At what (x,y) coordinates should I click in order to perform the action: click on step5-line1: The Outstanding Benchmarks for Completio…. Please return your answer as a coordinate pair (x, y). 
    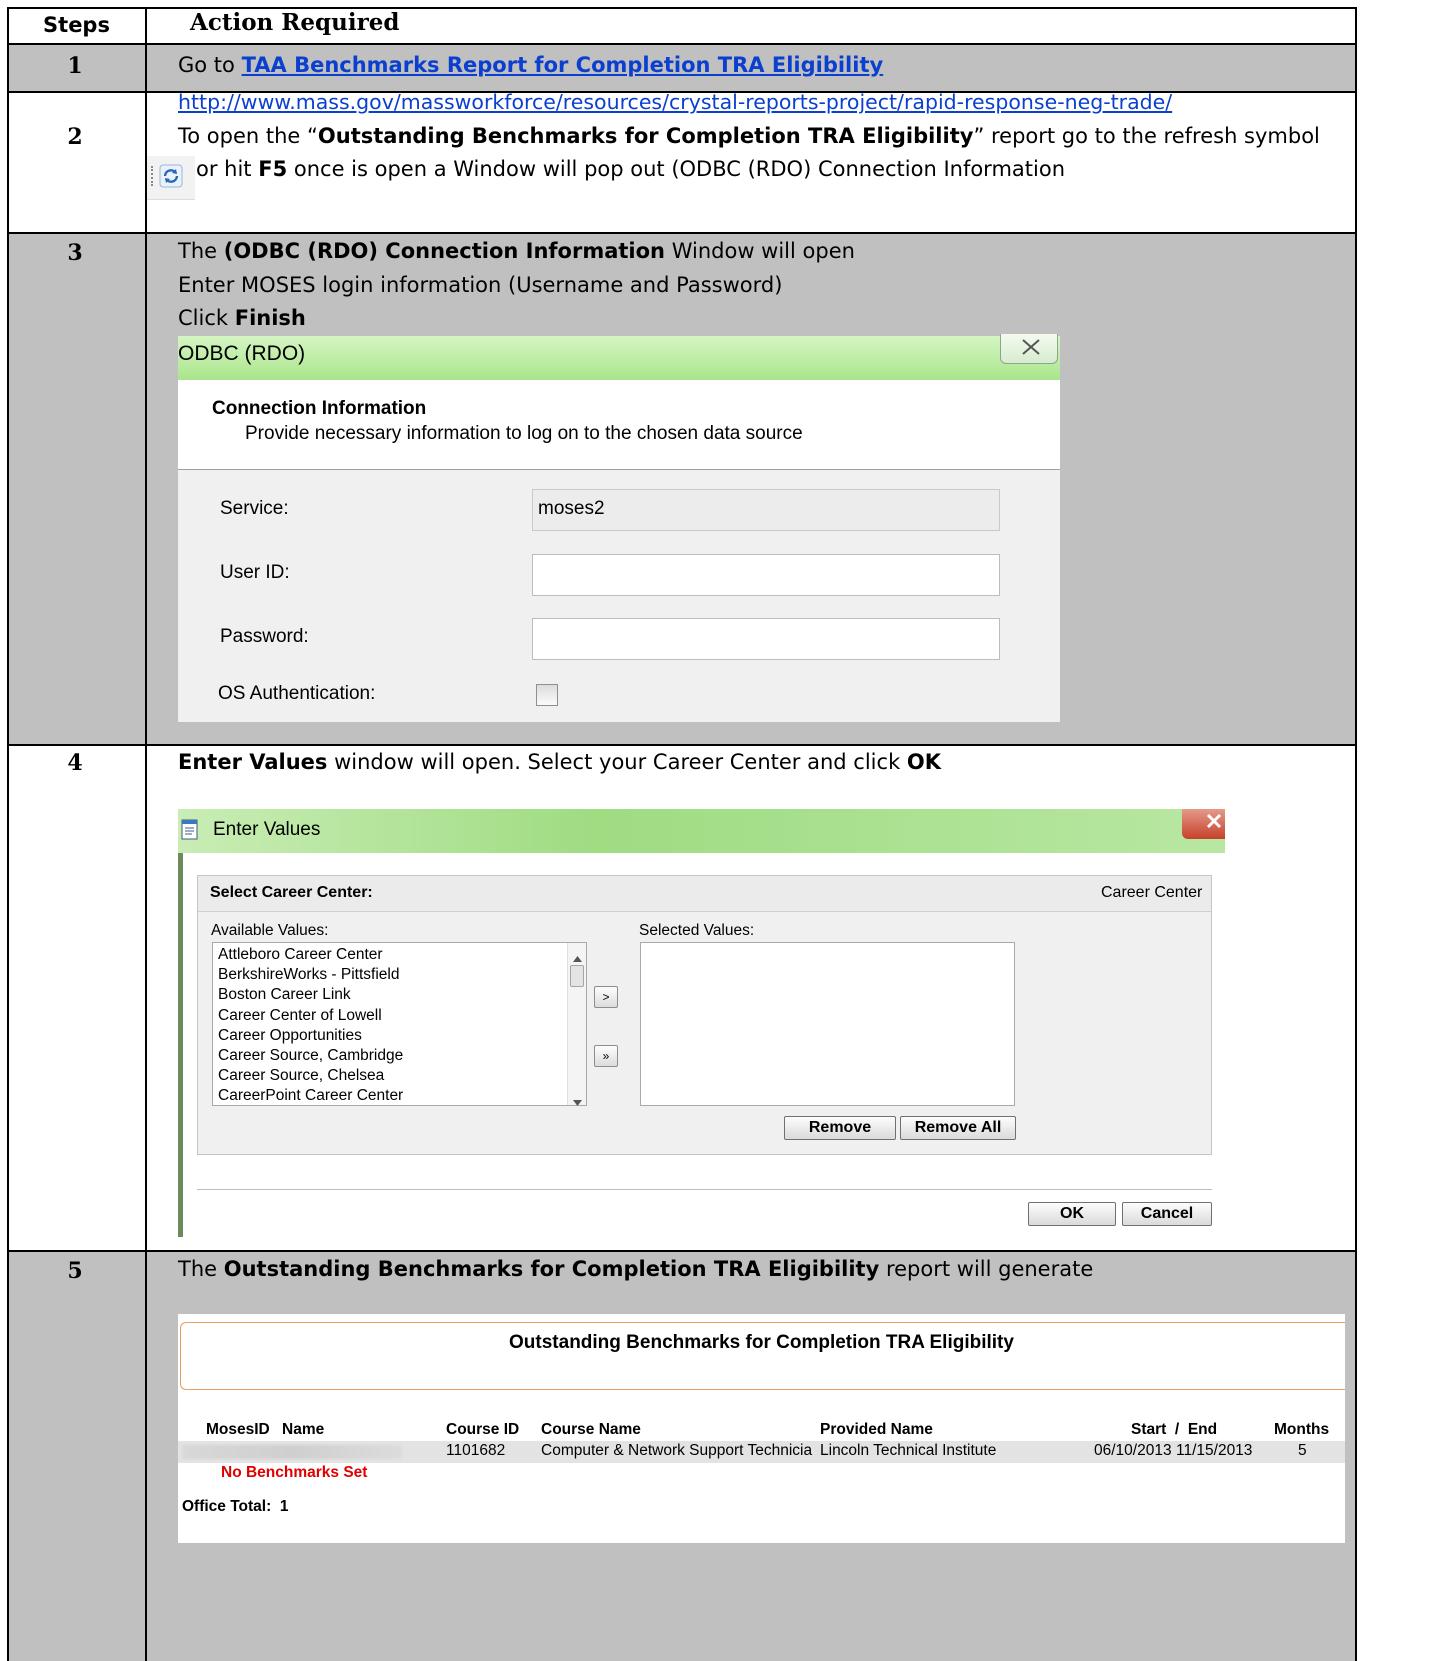
    Looking at the image, I should click on (636, 1269).